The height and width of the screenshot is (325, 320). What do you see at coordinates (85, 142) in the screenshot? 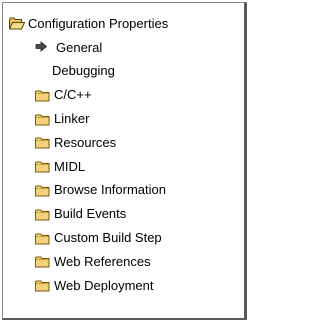
I see `tree-node-label: Resources` at bounding box center [85, 142].